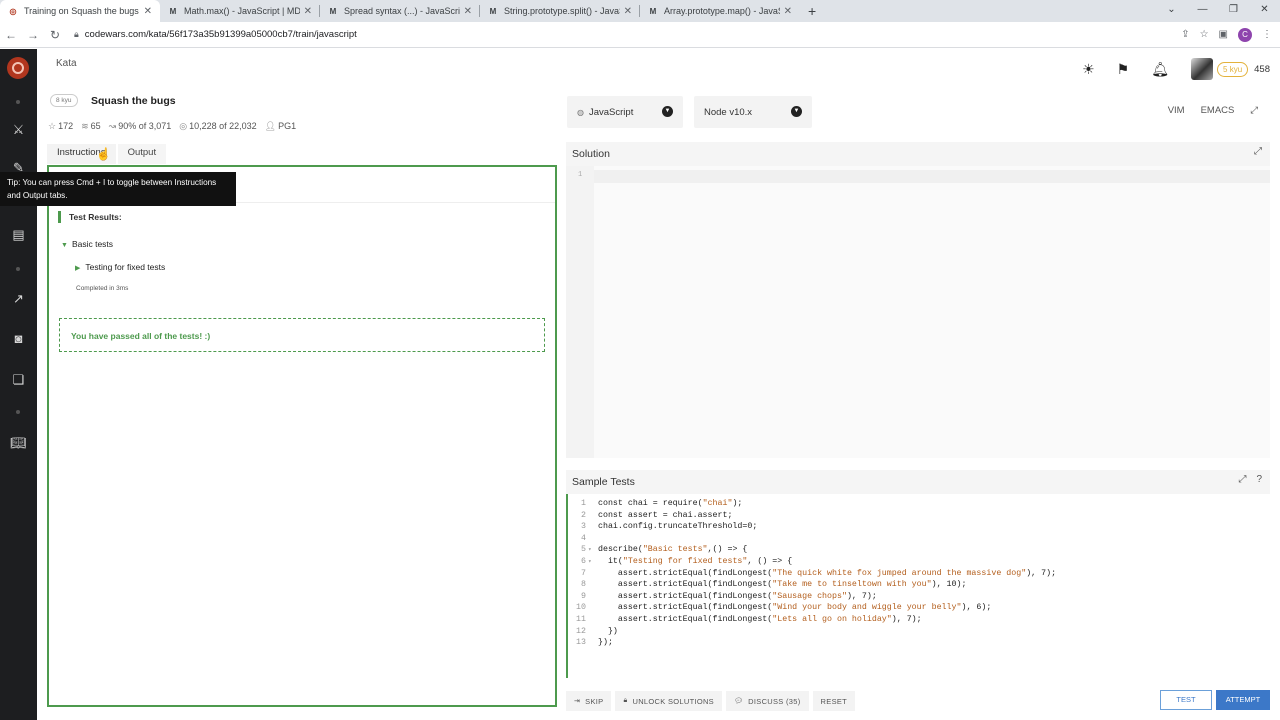 The width and height of the screenshot is (1280, 720). What do you see at coordinates (589, 701) in the screenshot?
I see `skip-button: ⇥ SKIP` at bounding box center [589, 701].